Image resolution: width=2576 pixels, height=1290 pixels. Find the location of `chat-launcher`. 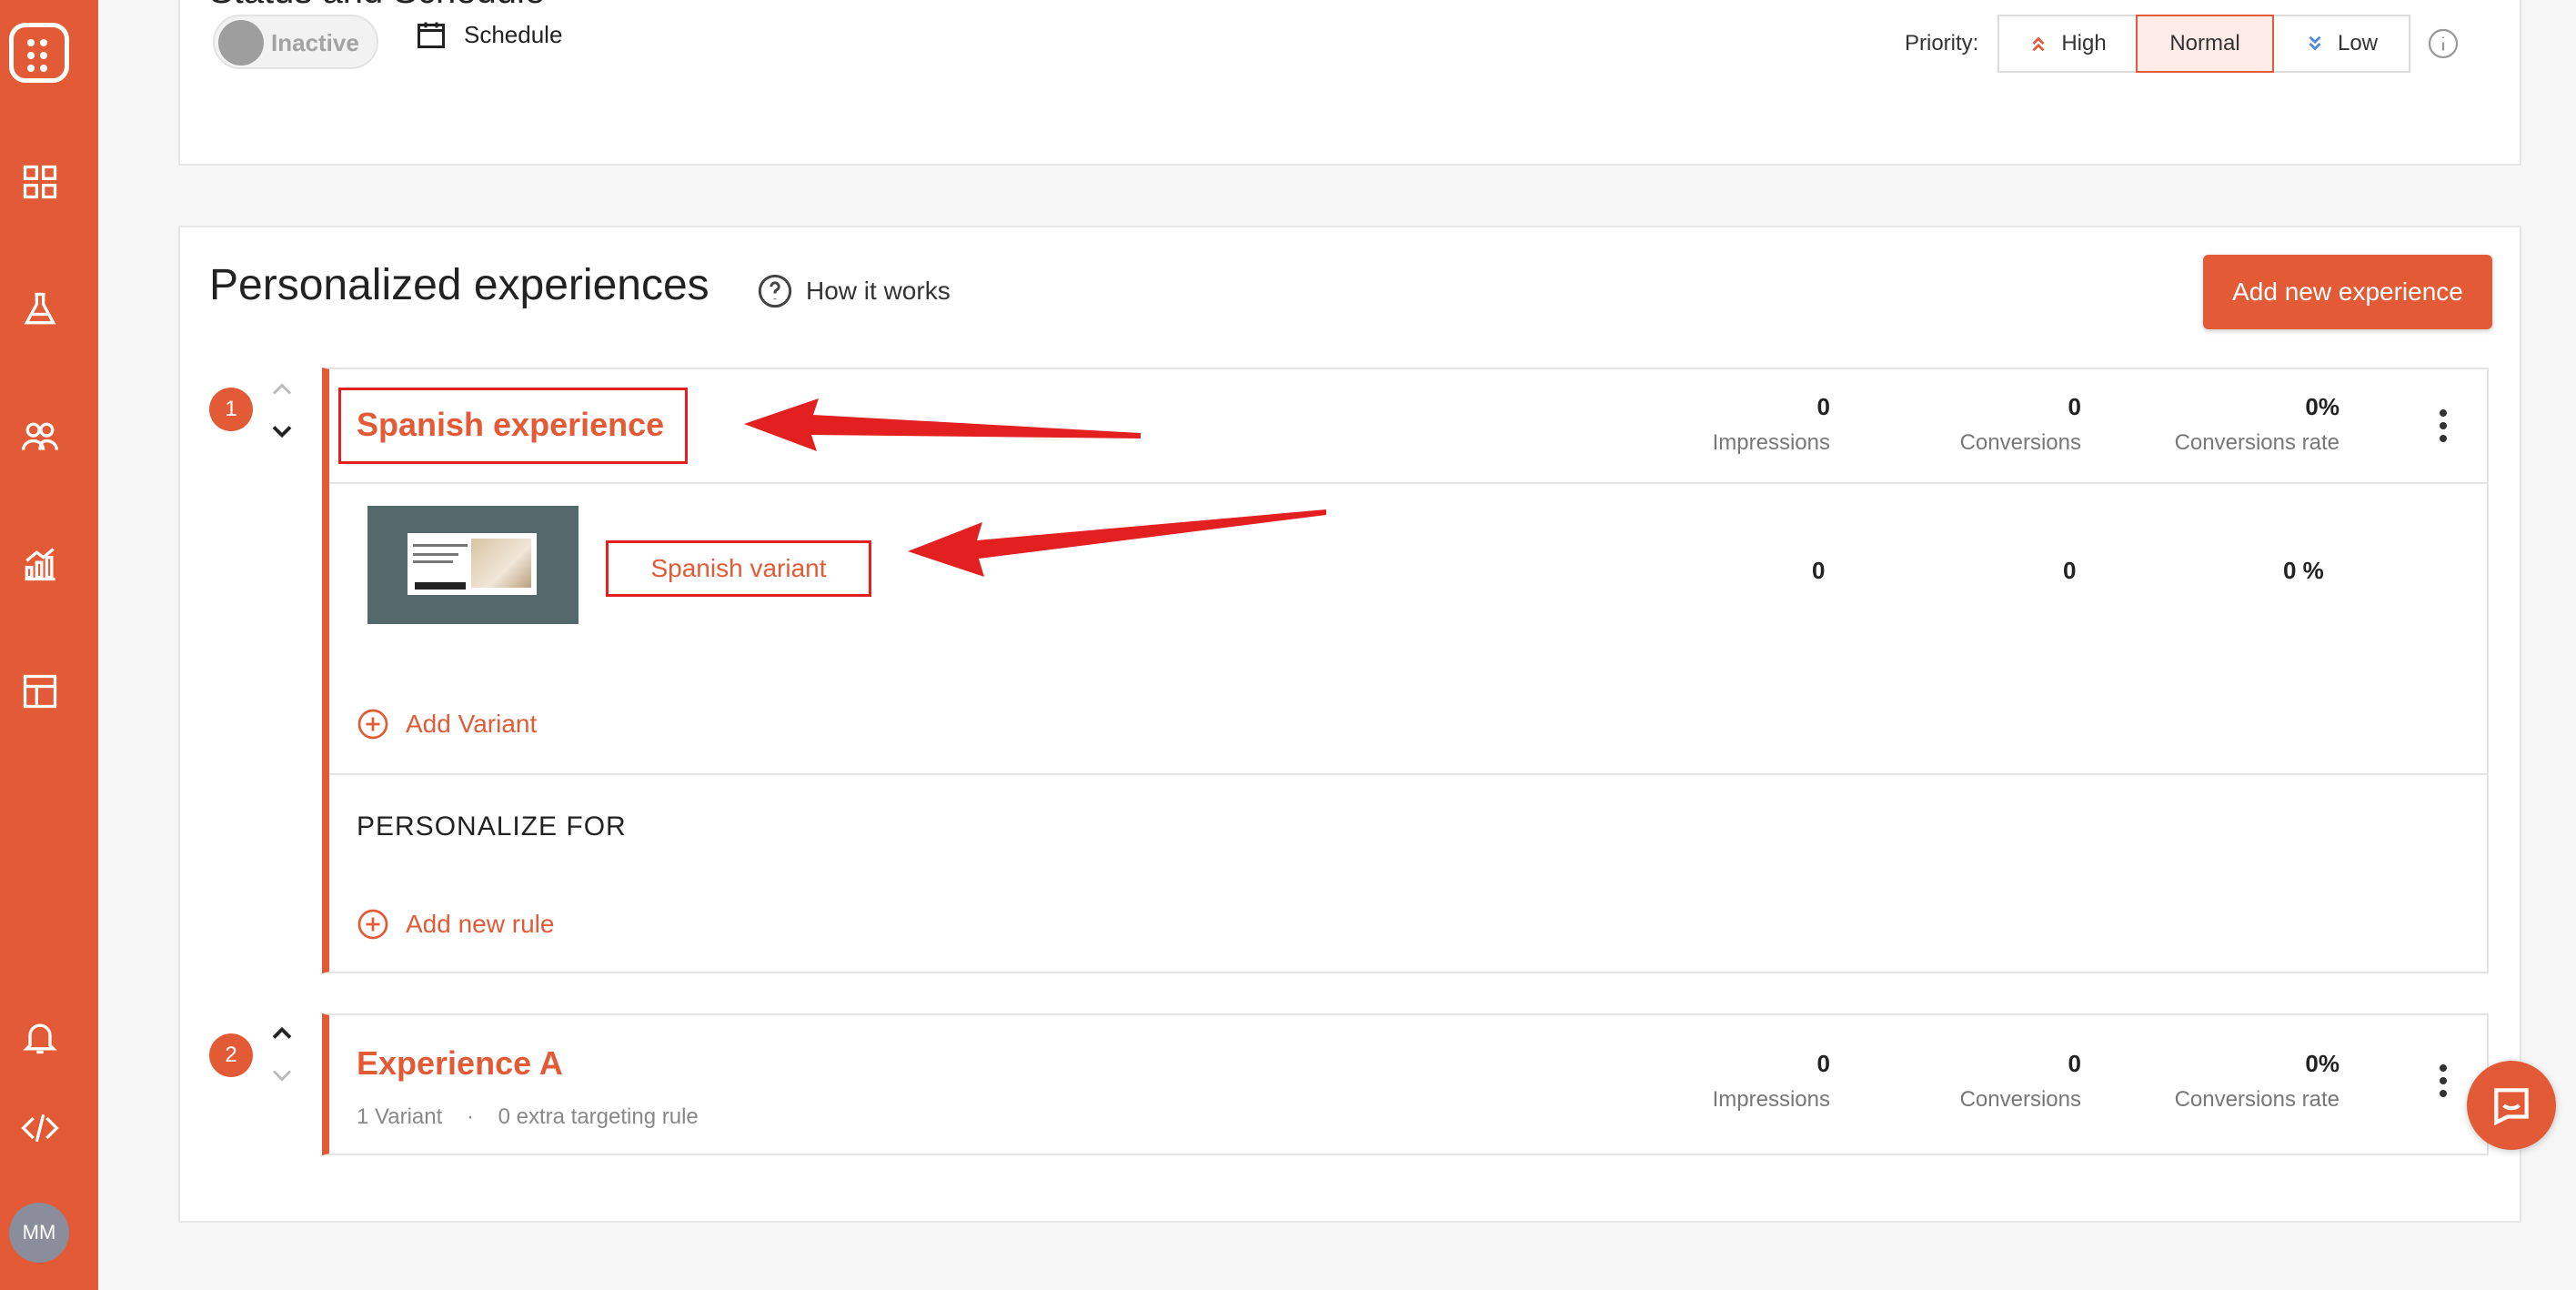

chat-launcher is located at coordinates (2511, 1105).